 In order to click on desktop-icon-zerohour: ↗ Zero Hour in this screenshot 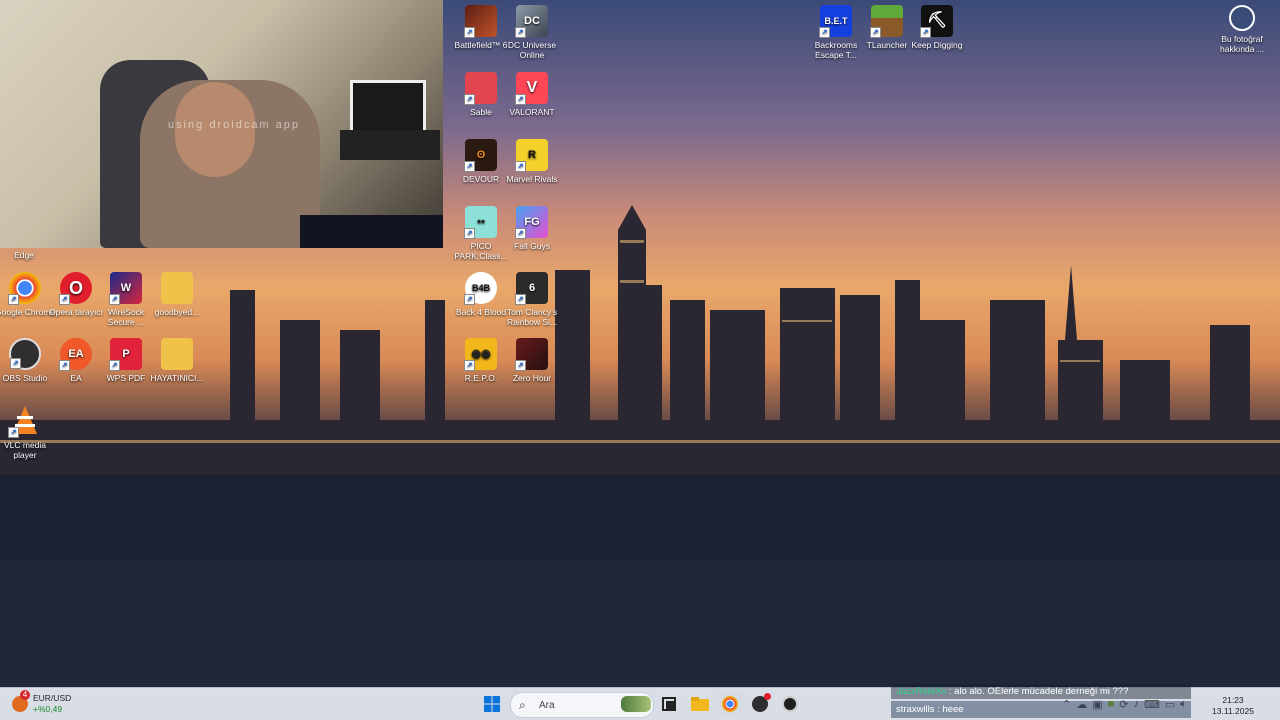, I will do `click(532, 360)`.